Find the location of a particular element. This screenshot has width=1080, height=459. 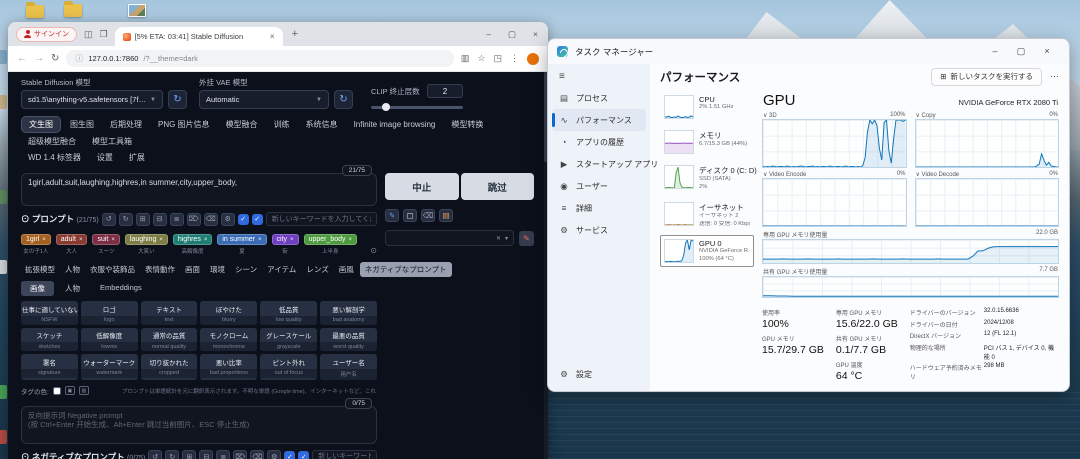

main-tab: 训练 is located at coordinates (282, 124).